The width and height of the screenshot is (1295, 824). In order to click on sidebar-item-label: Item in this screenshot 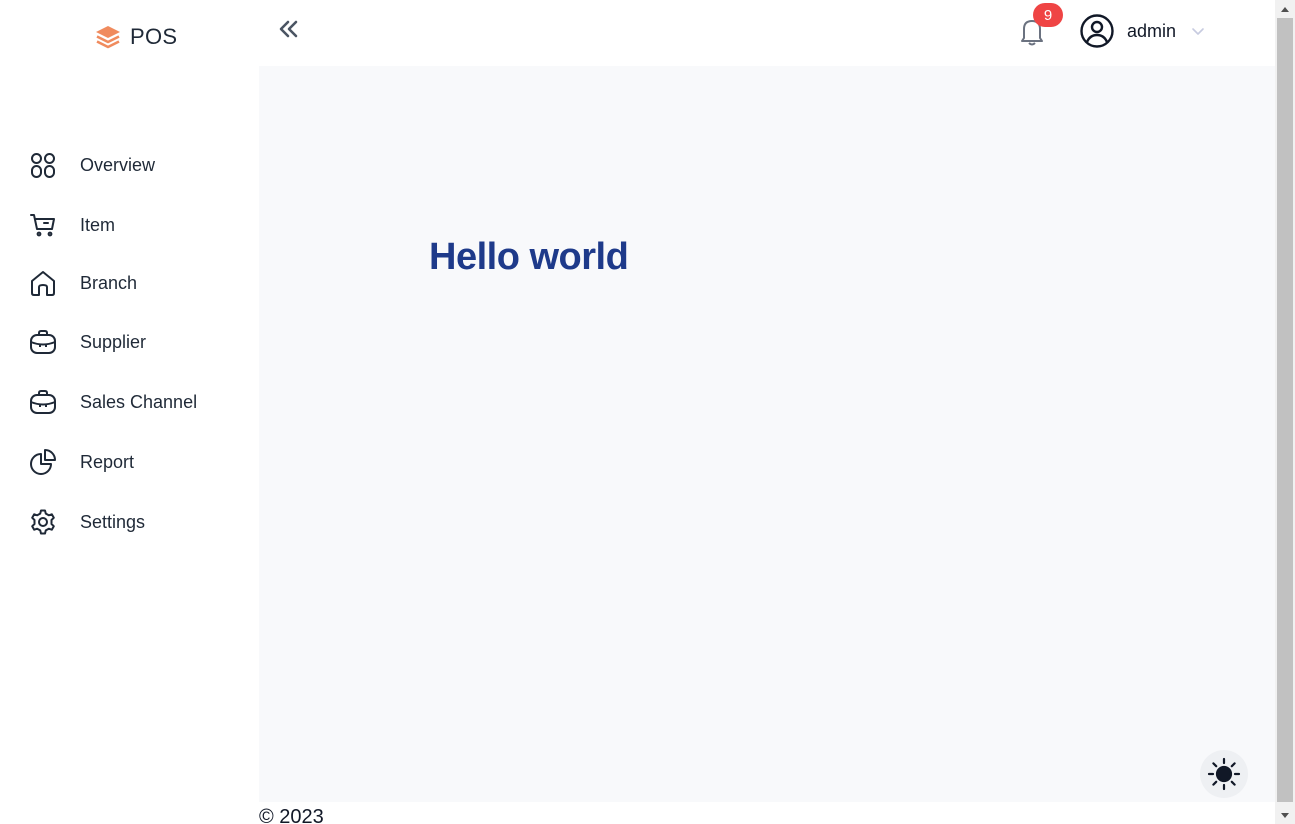, I will do `click(98, 224)`.